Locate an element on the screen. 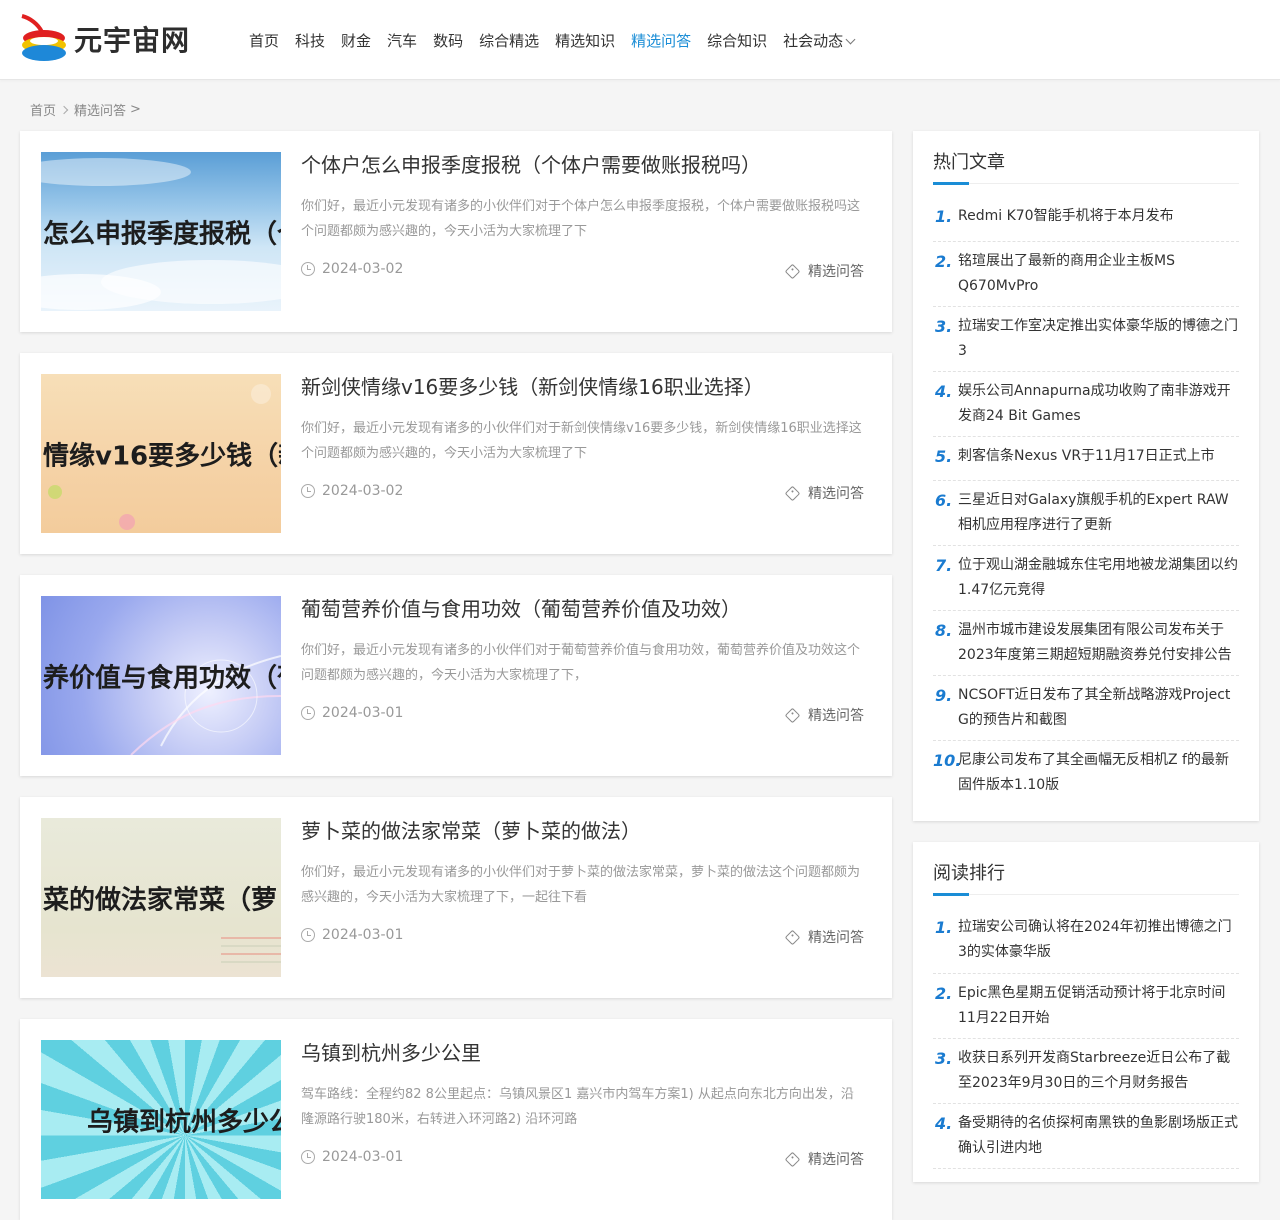 Image resolution: width=1280 pixels, height=1220 pixels. list-item-title: 备受期待的名侦探柯南黑铁的鱼影剧场版正式确认引进内地 is located at coordinates (1098, 1135).